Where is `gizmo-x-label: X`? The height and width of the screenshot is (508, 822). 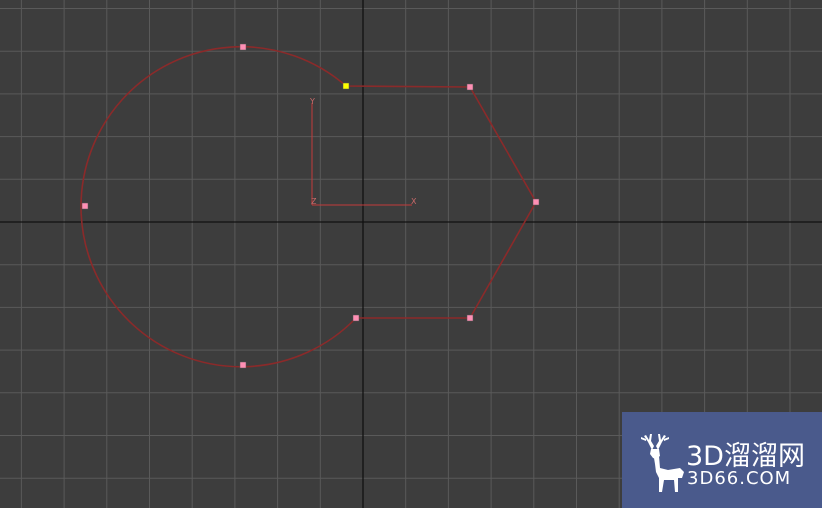
gizmo-x-label: X is located at coordinates (414, 201).